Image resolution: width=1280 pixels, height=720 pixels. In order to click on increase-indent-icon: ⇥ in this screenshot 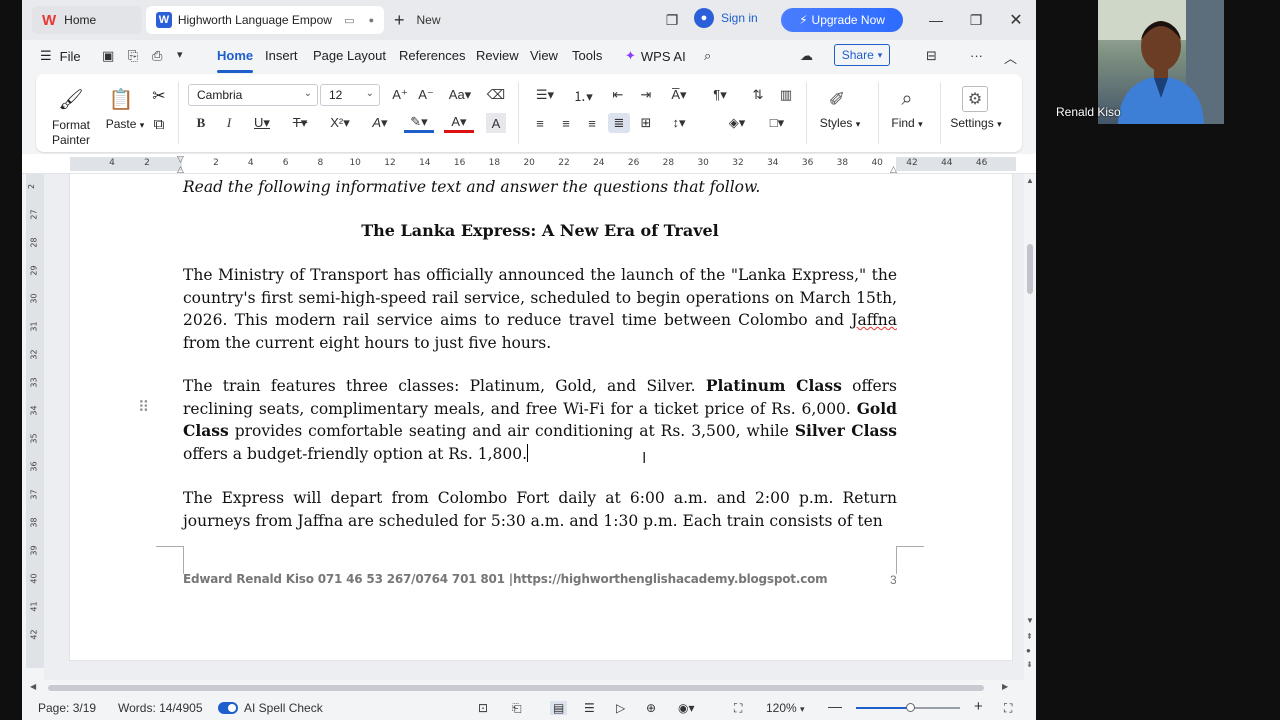, I will do `click(646, 95)`.